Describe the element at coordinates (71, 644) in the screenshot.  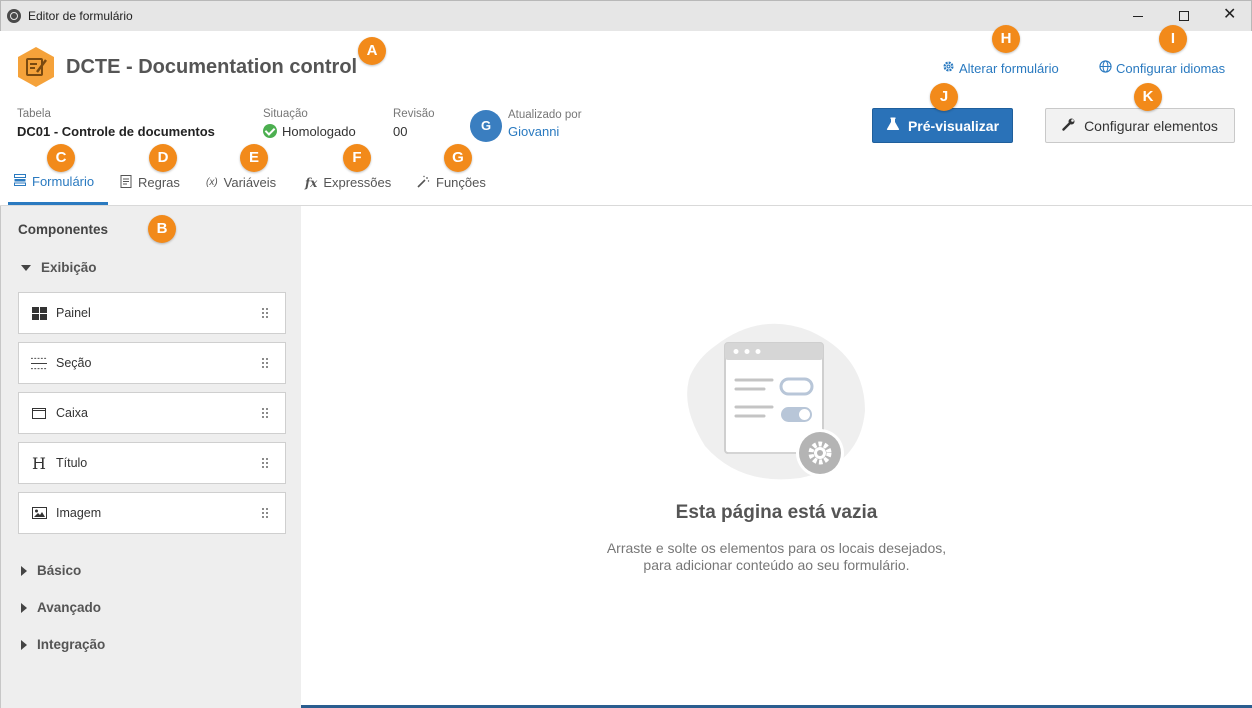
I see `section-integration-label: Integração` at that location.